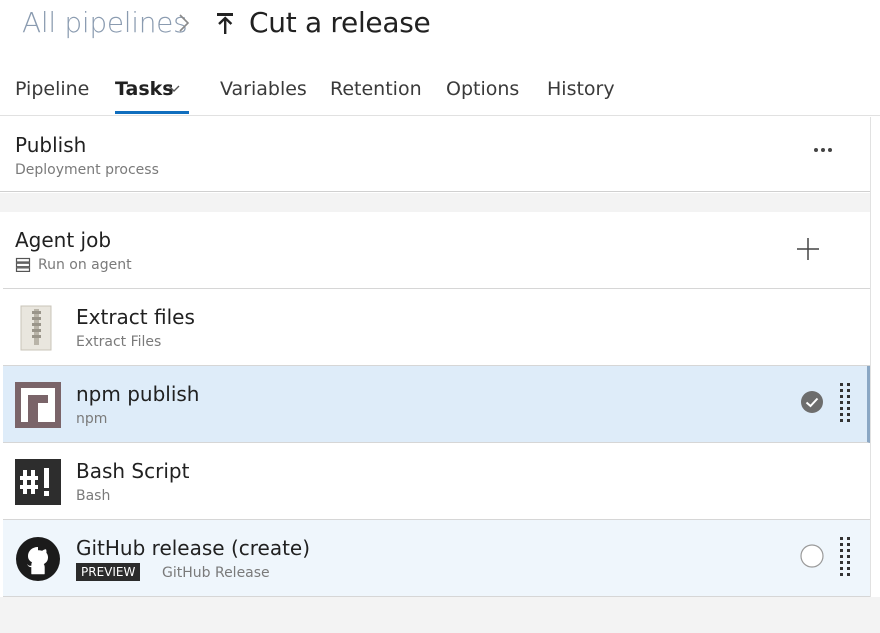 The image size is (880, 633). Describe the element at coordinates (436, 404) in the screenshot. I see `task-row-npm-publish: npm publish npm` at that location.